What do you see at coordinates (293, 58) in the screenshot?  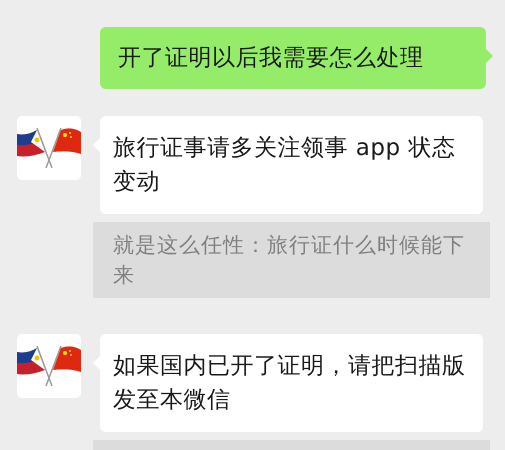 I see `message-bubble: 开了证明以后我需要怎么处理` at bounding box center [293, 58].